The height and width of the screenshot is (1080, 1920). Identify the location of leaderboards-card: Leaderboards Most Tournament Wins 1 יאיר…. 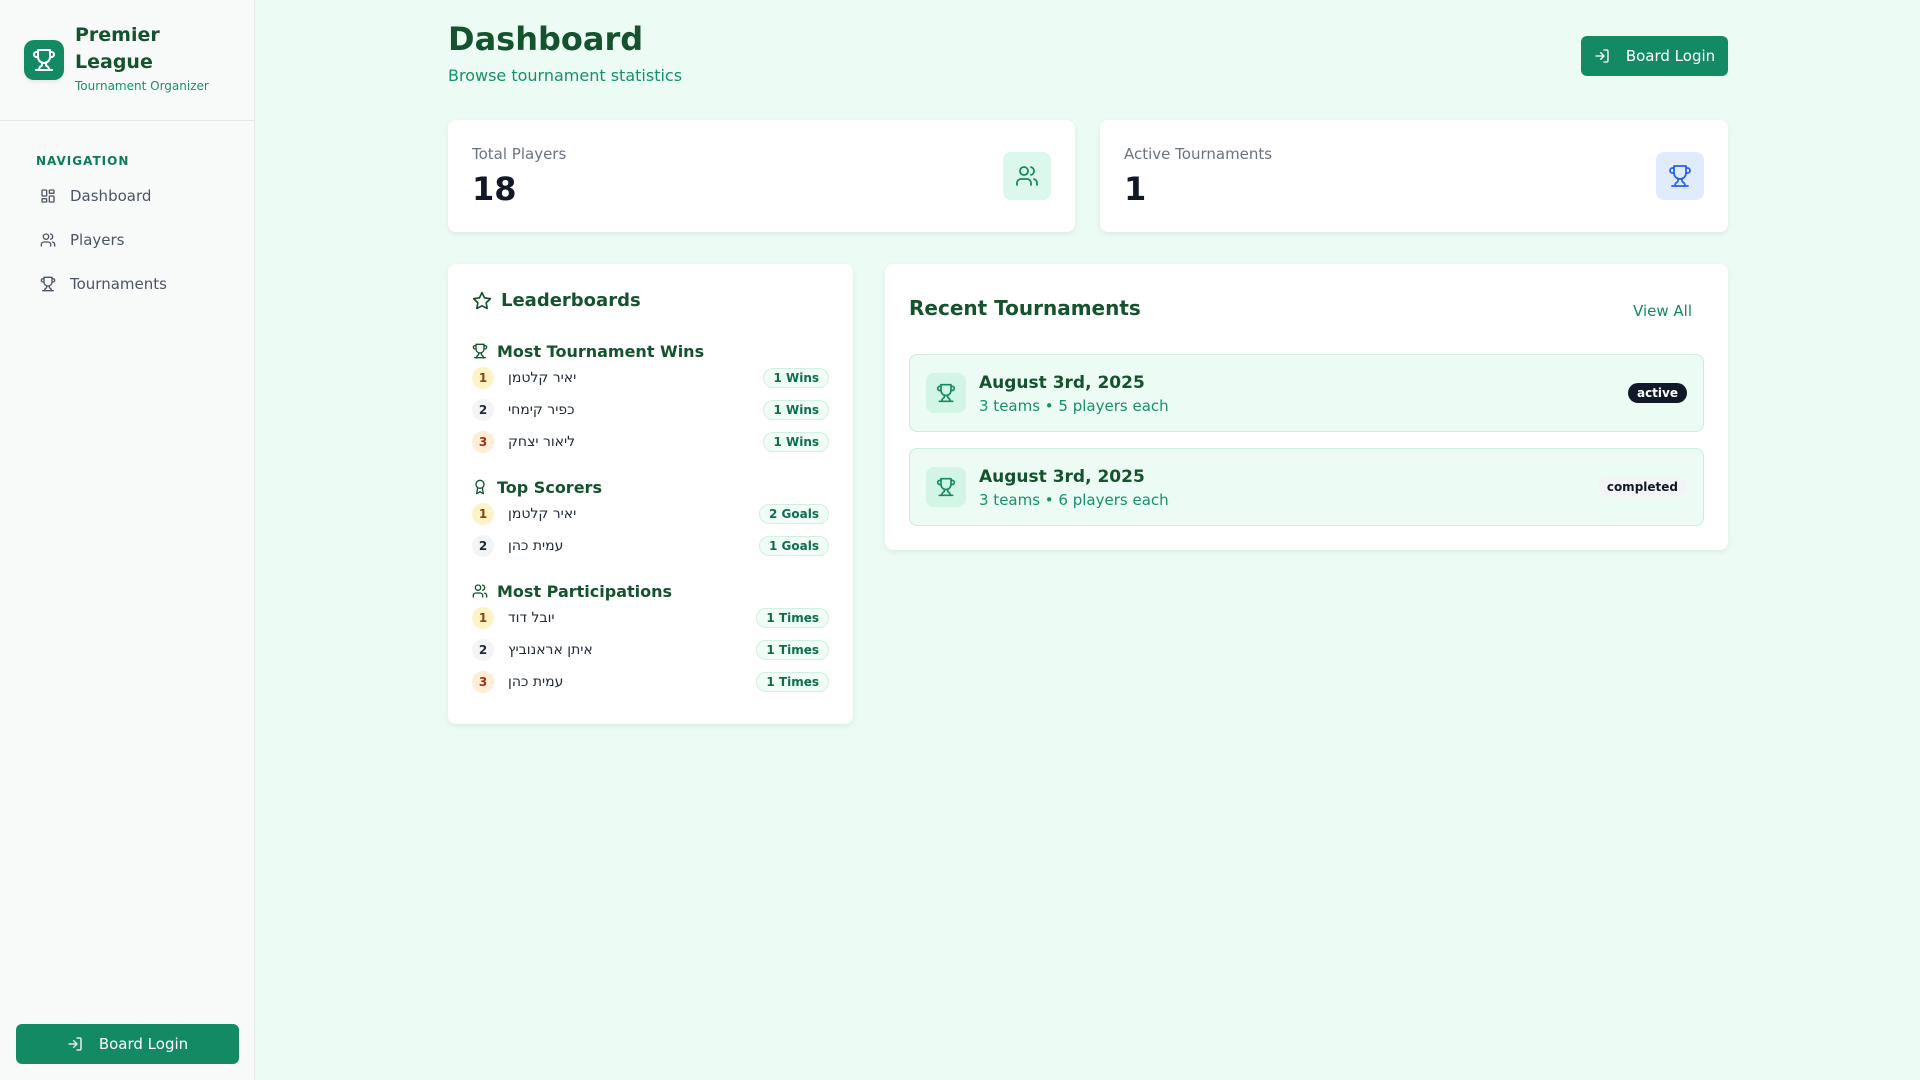
(650, 494).